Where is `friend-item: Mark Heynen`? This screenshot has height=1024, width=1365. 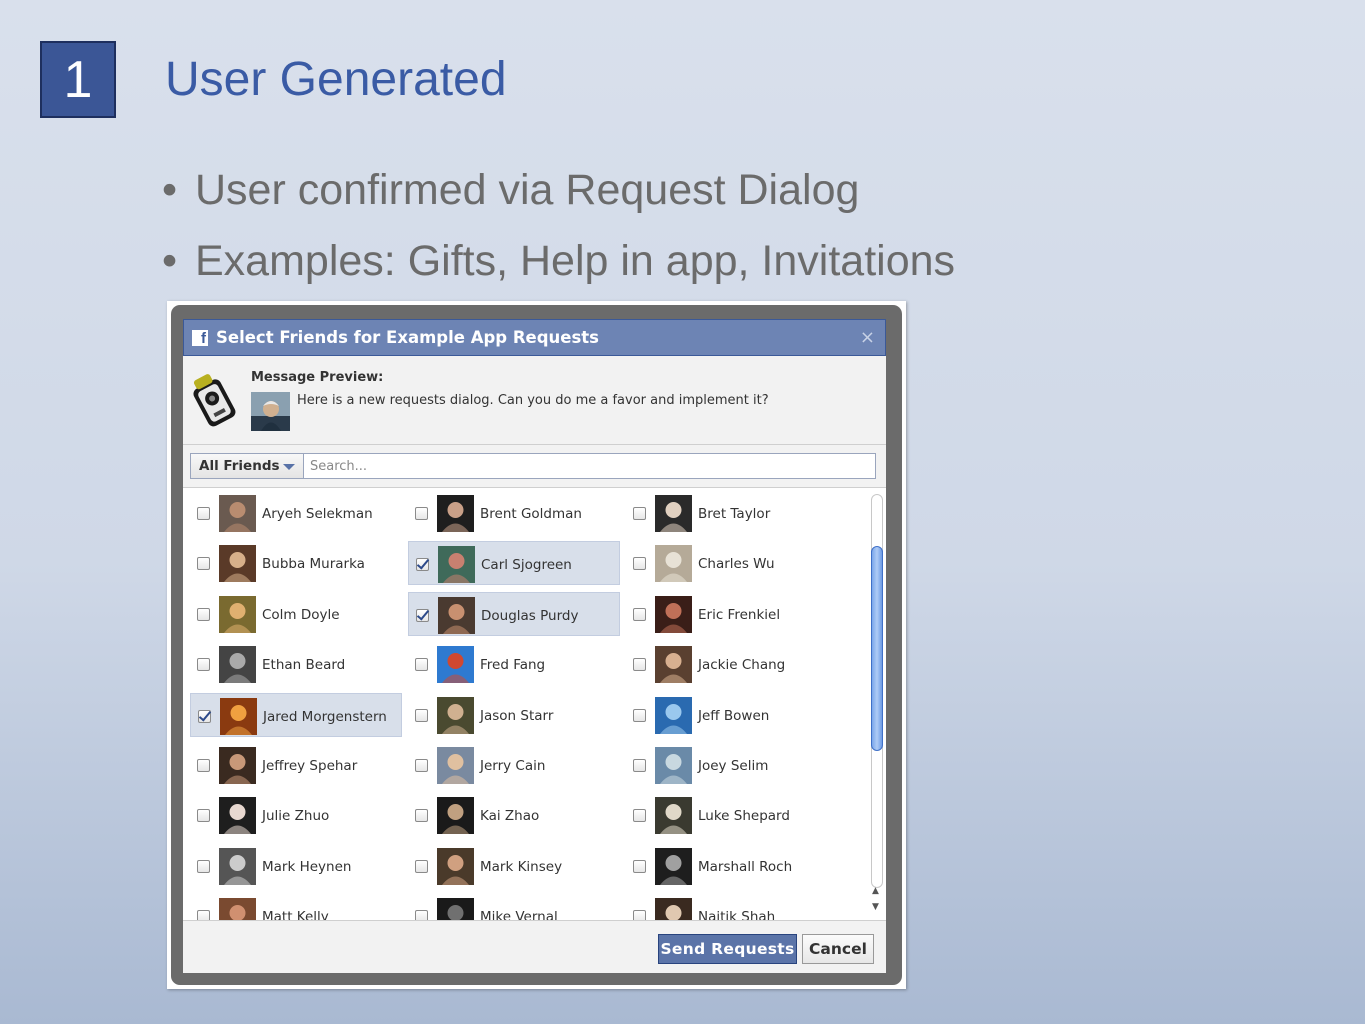
friend-item: Mark Heynen is located at coordinates (296, 866).